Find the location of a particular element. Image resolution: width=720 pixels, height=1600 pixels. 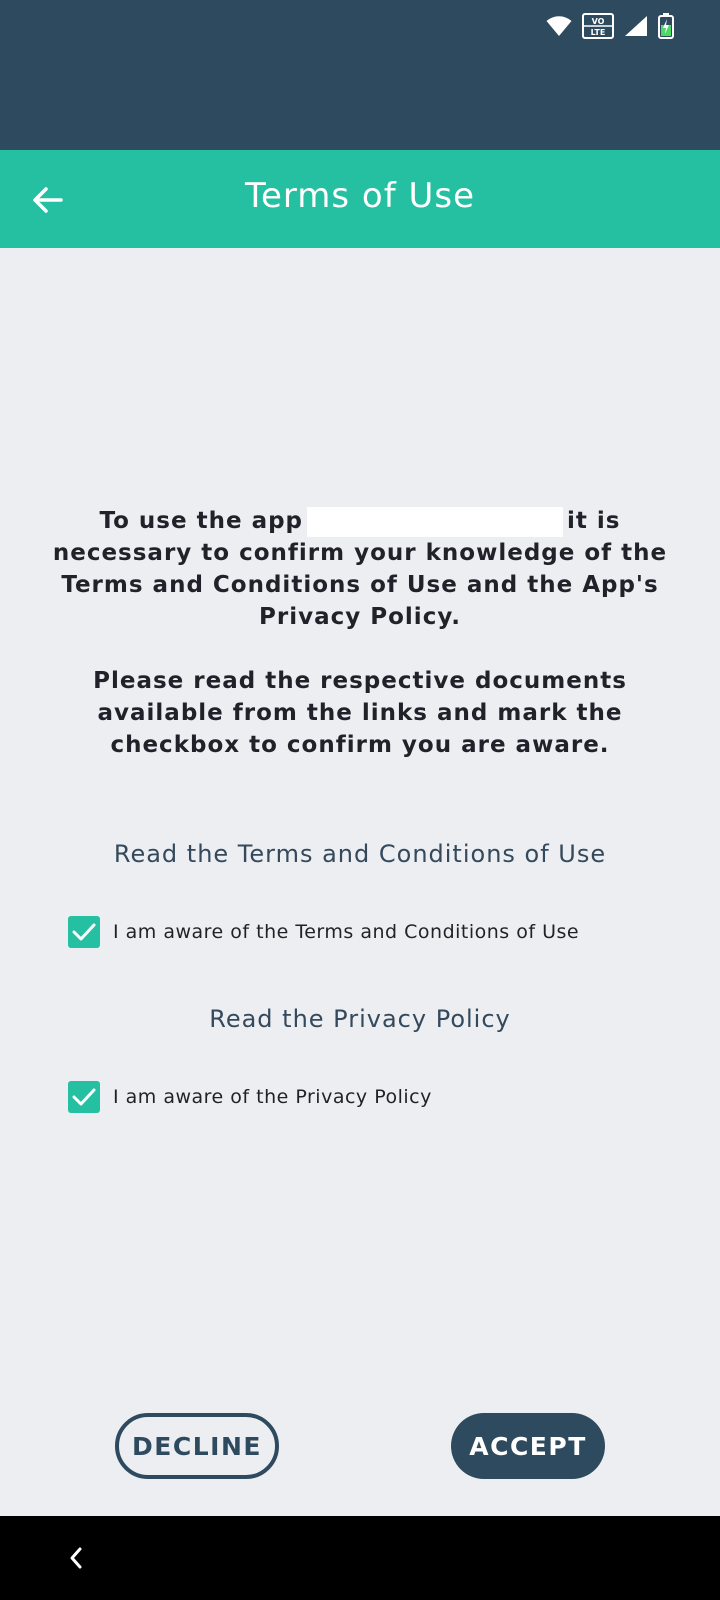

wifi-icon is located at coordinates (559, 26).